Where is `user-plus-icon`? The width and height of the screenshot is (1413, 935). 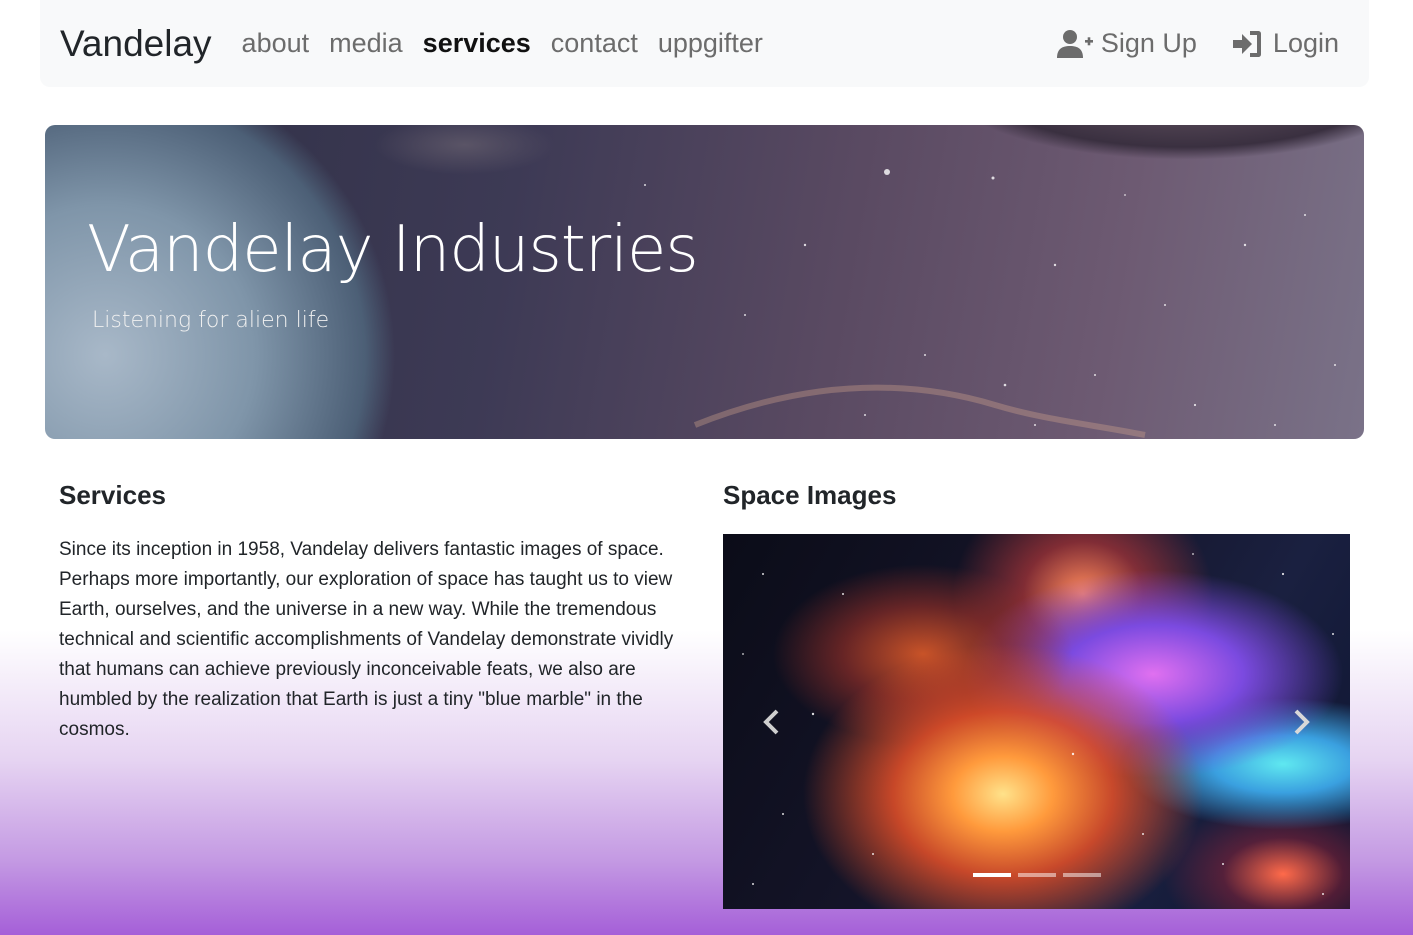 user-plus-icon is located at coordinates (1074, 43).